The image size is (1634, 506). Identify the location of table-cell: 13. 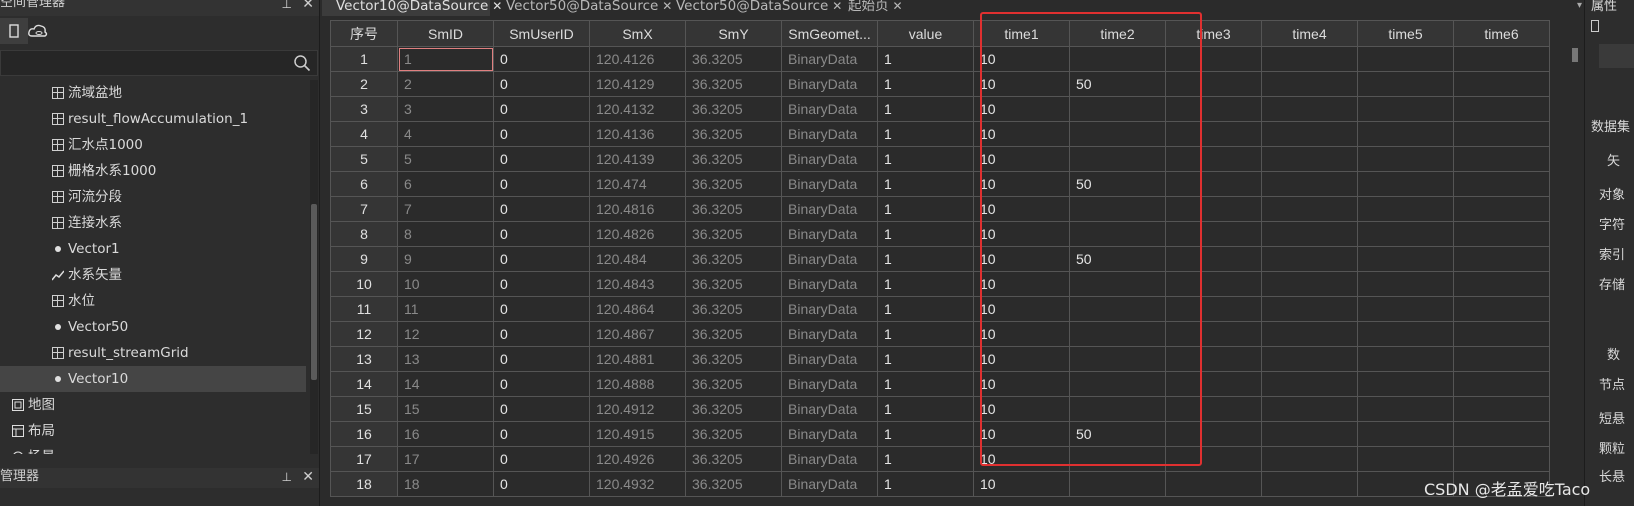
(445, 359).